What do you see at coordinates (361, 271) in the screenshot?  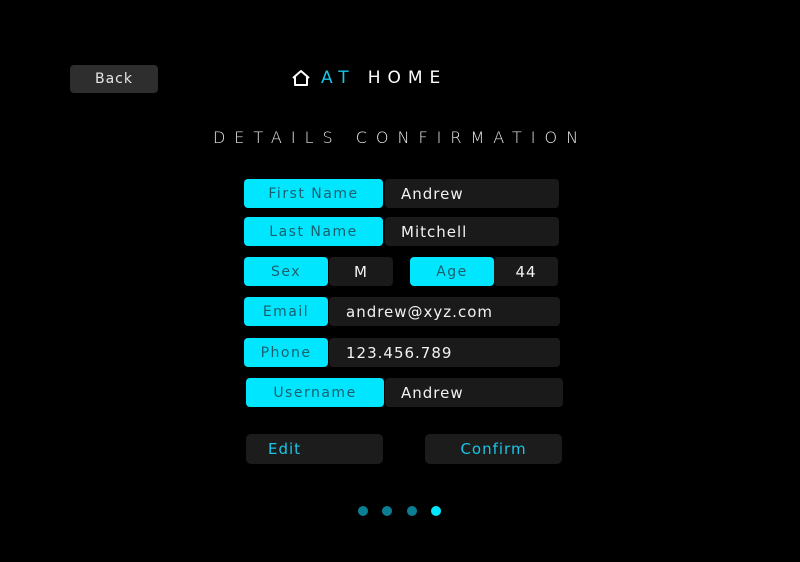 I see `sex-value: M` at bounding box center [361, 271].